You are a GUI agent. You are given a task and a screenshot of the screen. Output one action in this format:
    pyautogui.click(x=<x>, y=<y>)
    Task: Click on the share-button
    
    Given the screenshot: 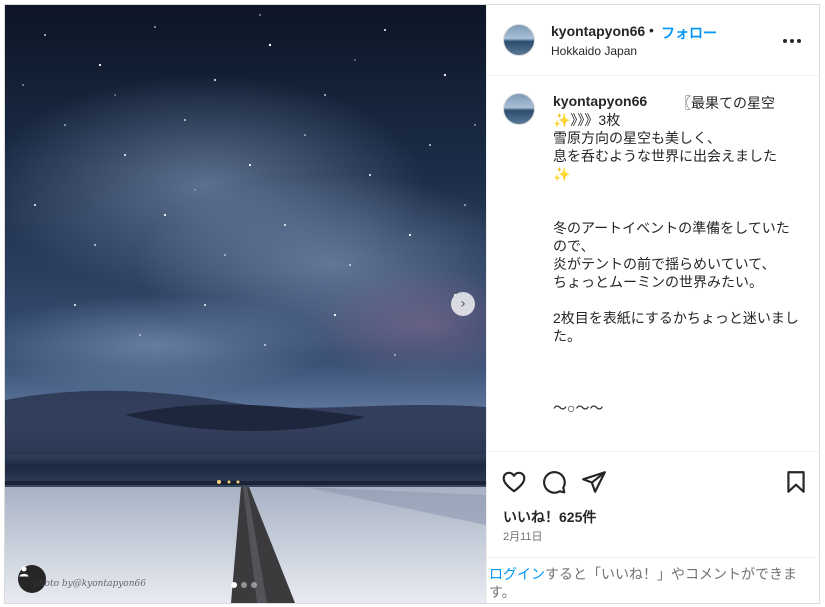 What is the action you would take?
    pyautogui.click(x=594, y=482)
    